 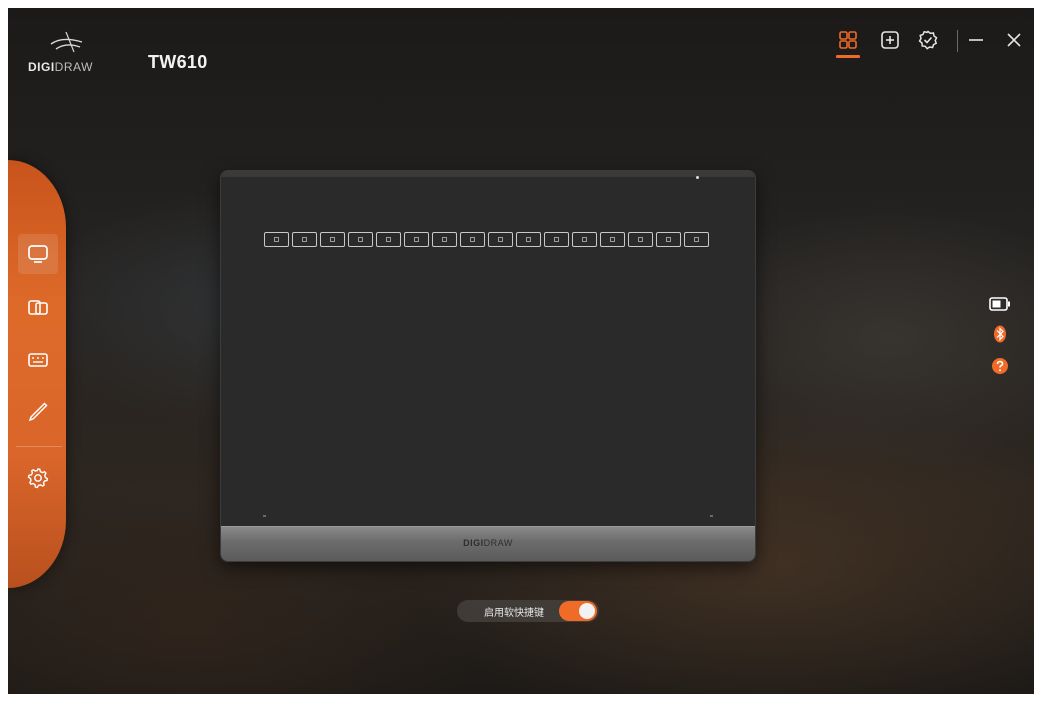 What do you see at coordinates (848, 56) in the screenshot?
I see `active-tab-indicator` at bounding box center [848, 56].